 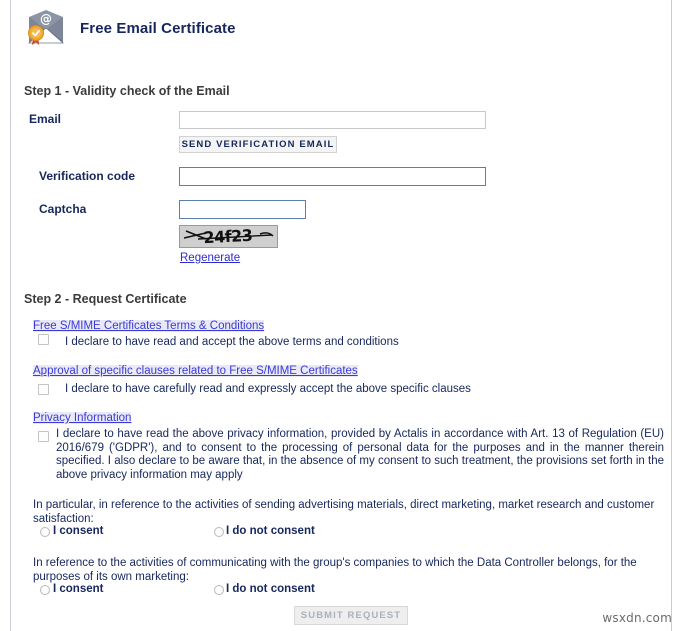 I want to click on group-consent-yes-radio, so click(x=45, y=590).